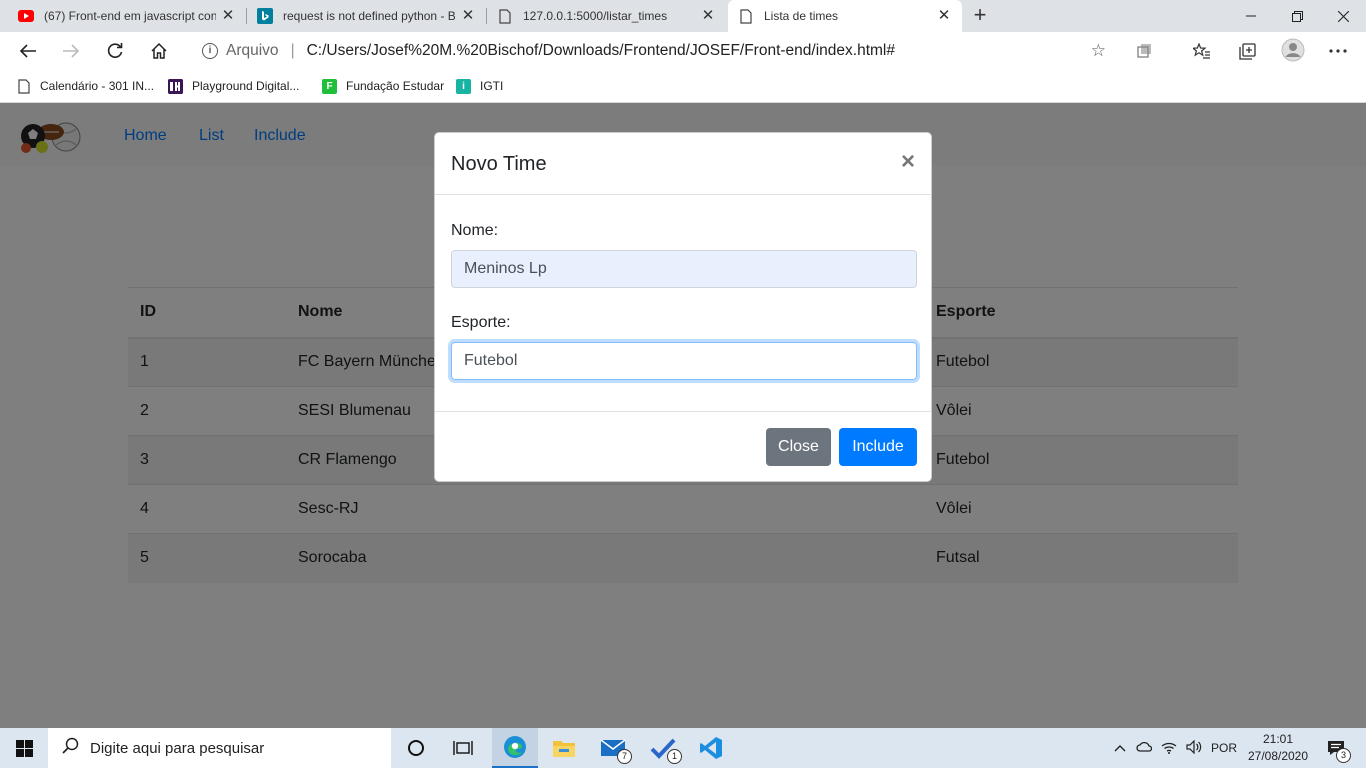 This screenshot has height=768, width=1366. Describe the element at coordinates (265, 16) in the screenshot. I see `bing-icon` at that location.